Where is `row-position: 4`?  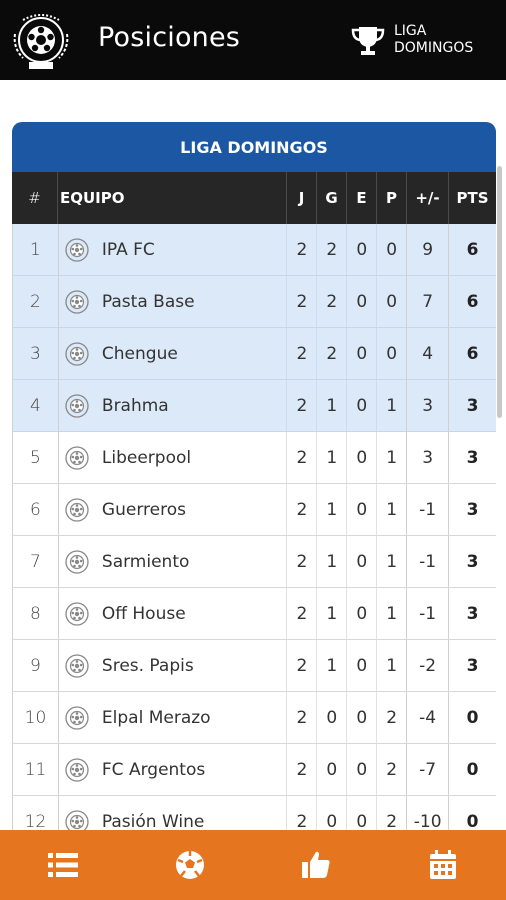
row-position: 4 is located at coordinates (36, 405).